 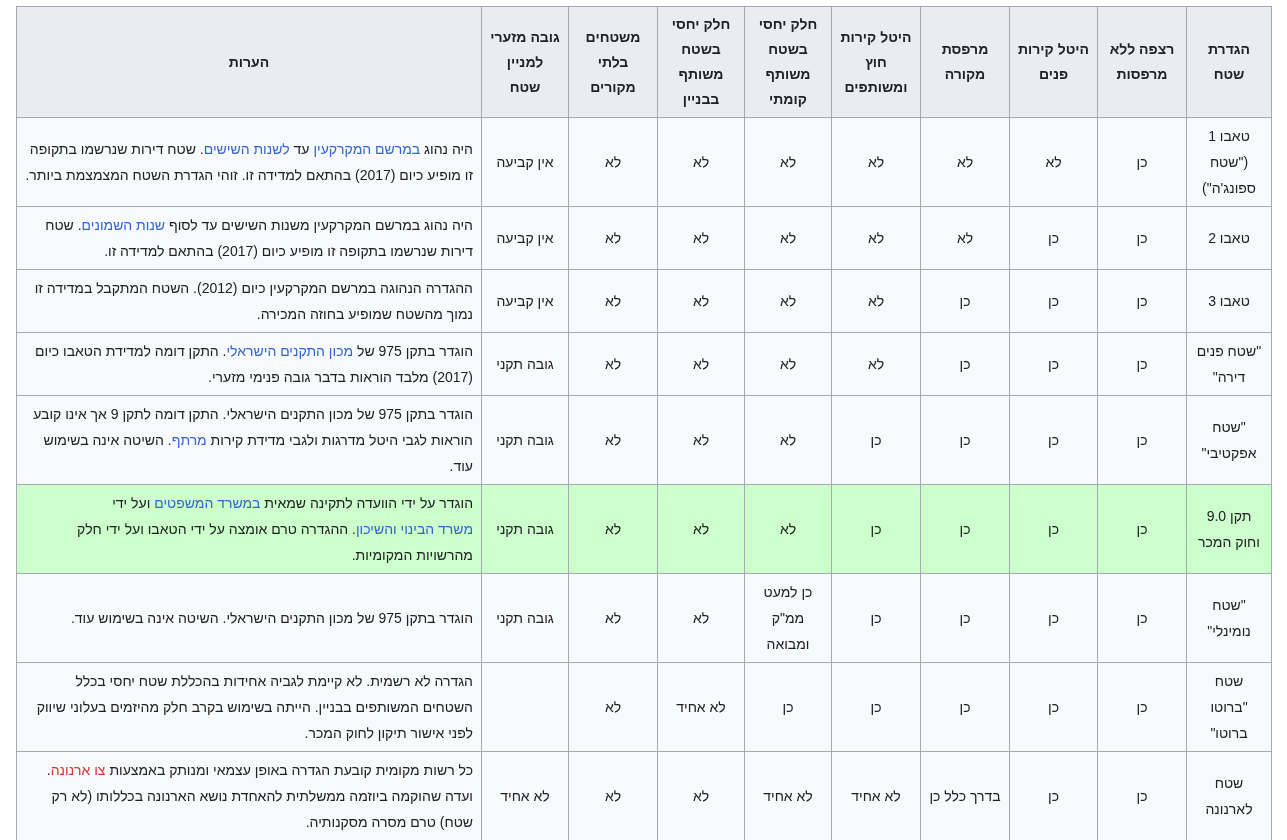 I want to click on table-cell: הוגדר על ידי הוועדה לתקינה שמאית במשרד המשפטים ועל ידי משרד הבינוי והשיכון. ההגדרה טרם אומצה על ידי הטאבו ועל ידי חלק מהרשויות המקומיות., so click(x=249, y=529).